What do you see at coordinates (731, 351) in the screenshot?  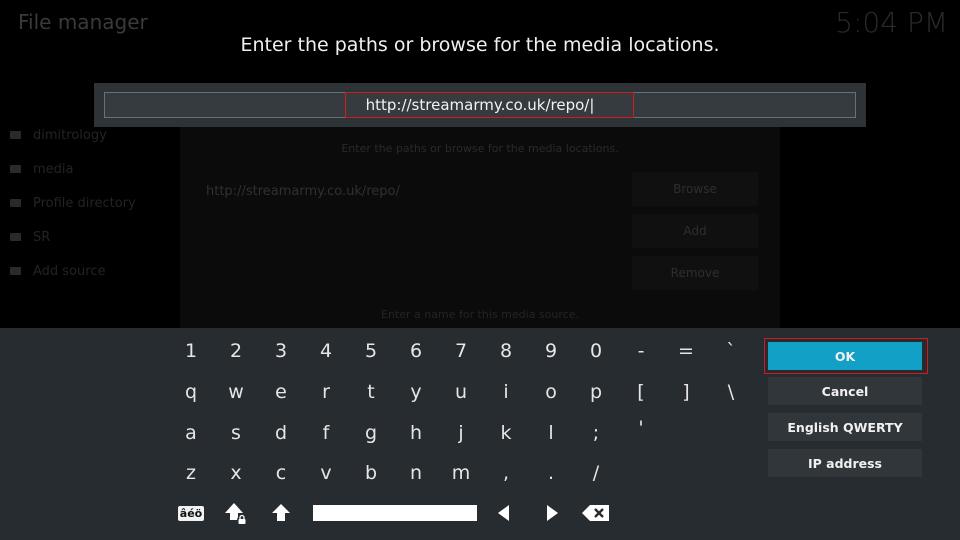 I see `key-backtick: `` at bounding box center [731, 351].